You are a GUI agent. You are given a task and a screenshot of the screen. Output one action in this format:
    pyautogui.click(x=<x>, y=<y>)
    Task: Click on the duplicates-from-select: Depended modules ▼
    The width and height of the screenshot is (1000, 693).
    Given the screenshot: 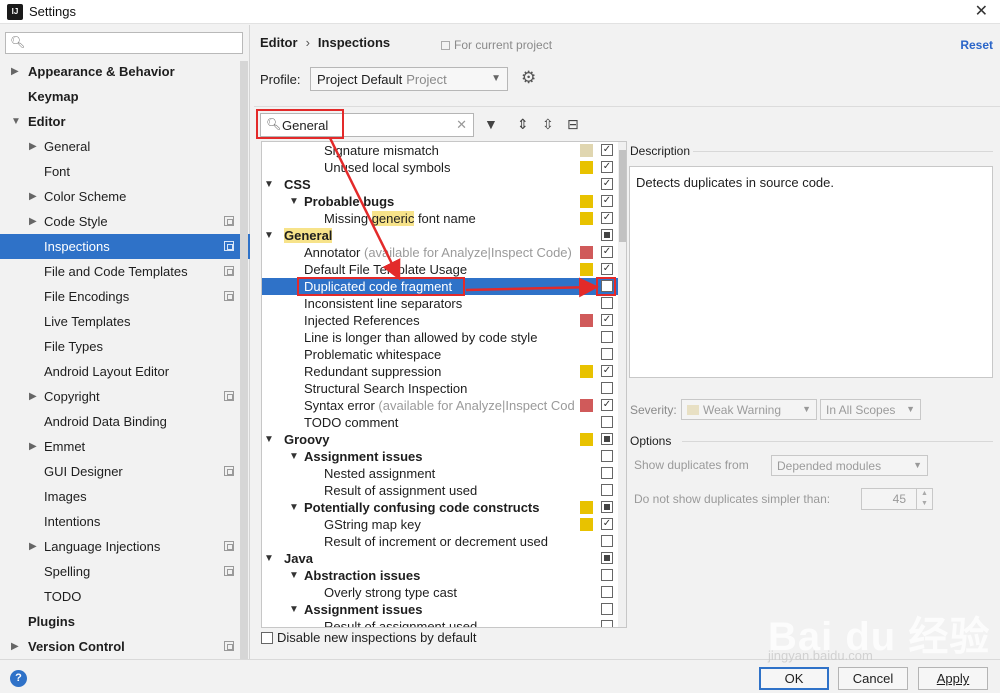 What is the action you would take?
    pyautogui.click(x=849, y=465)
    